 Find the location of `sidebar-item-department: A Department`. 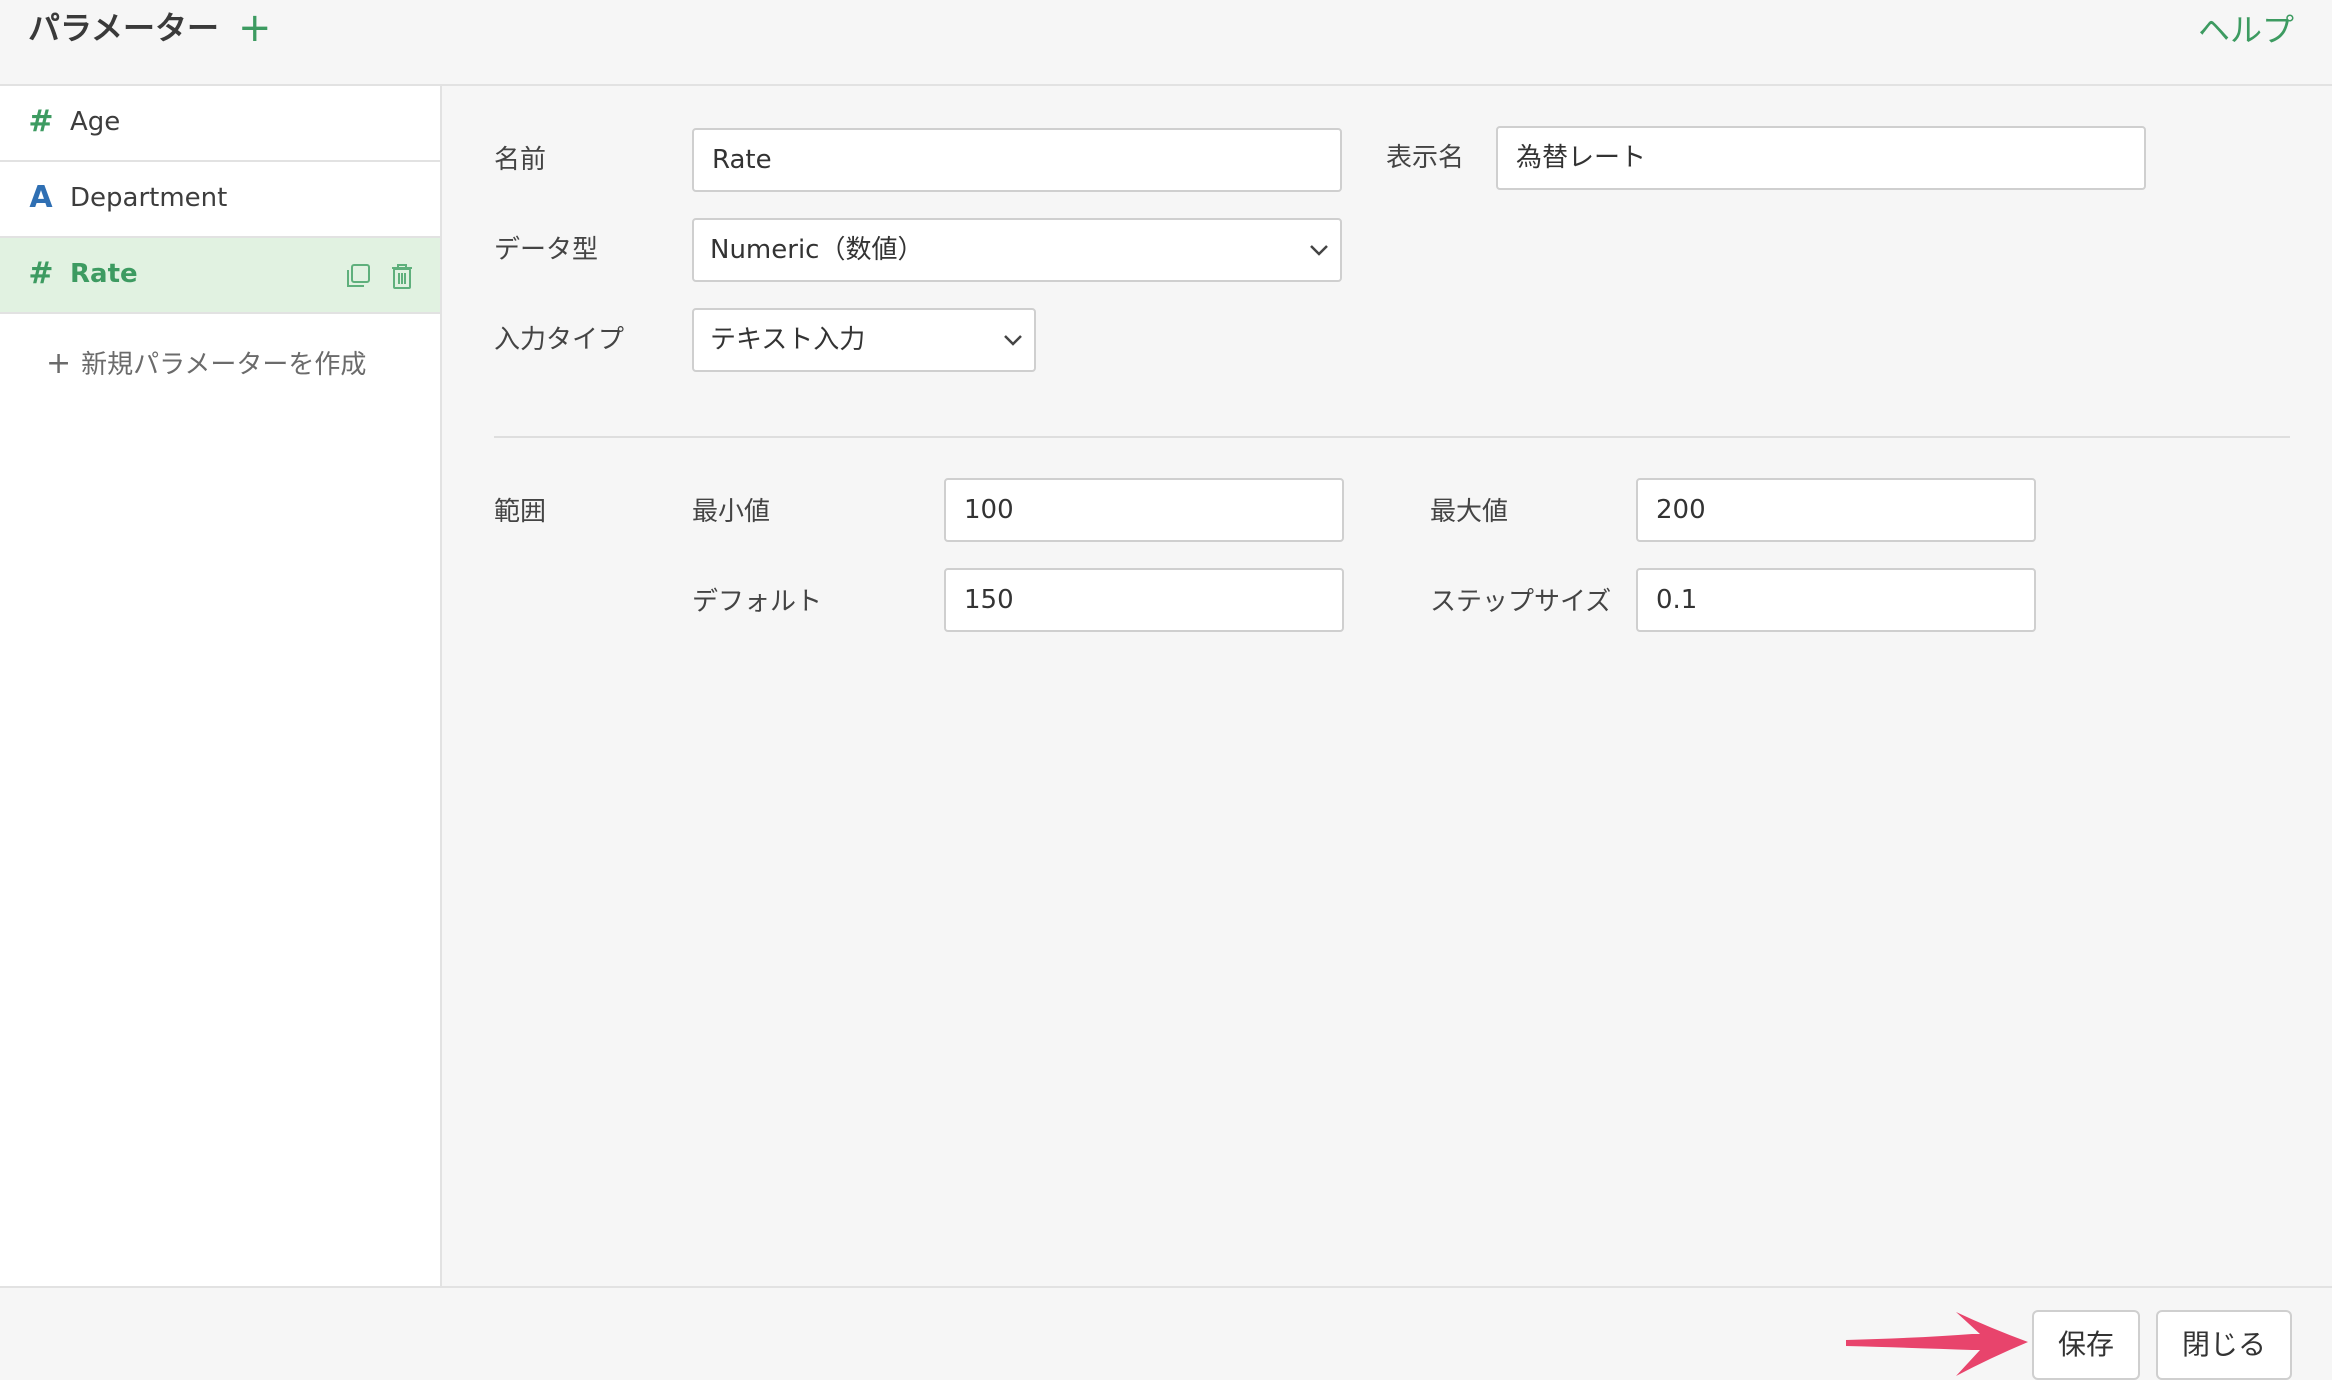

sidebar-item-department: A Department is located at coordinates (220, 200).